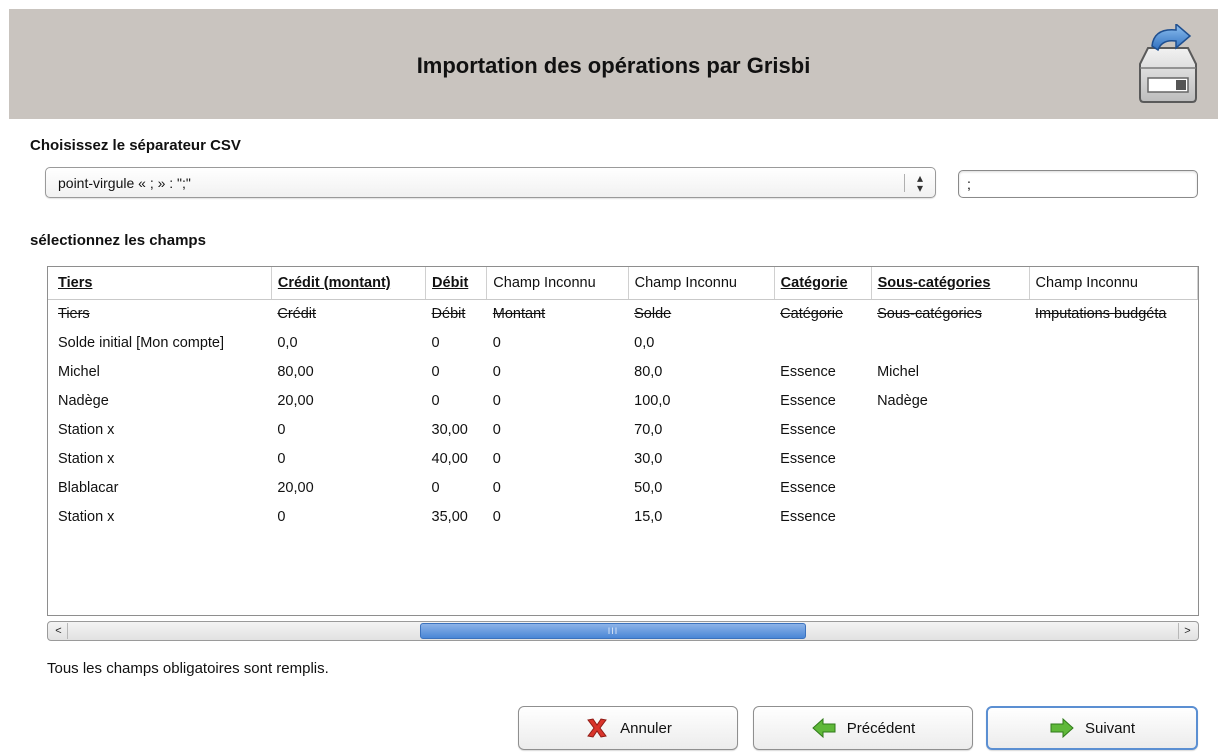  Describe the element at coordinates (1078, 184) in the screenshot. I see `custom-separator-input` at that location.